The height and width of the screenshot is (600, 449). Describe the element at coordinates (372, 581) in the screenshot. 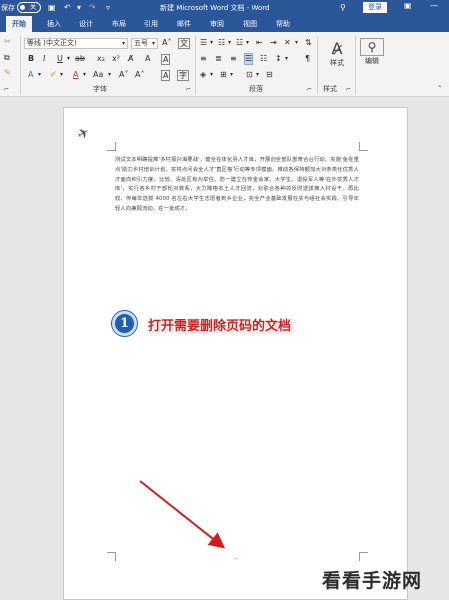

I see `site-watermark: 看看手游网` at that location.